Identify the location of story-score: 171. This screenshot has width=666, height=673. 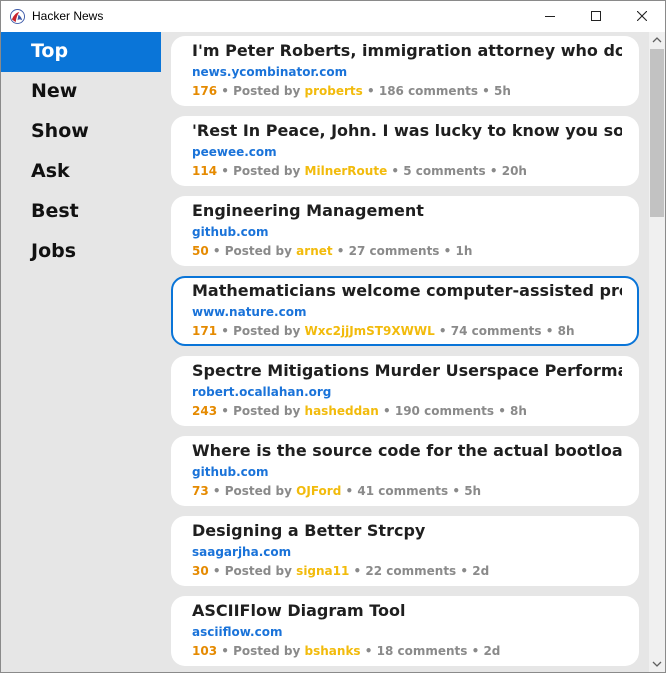
(205, 331).